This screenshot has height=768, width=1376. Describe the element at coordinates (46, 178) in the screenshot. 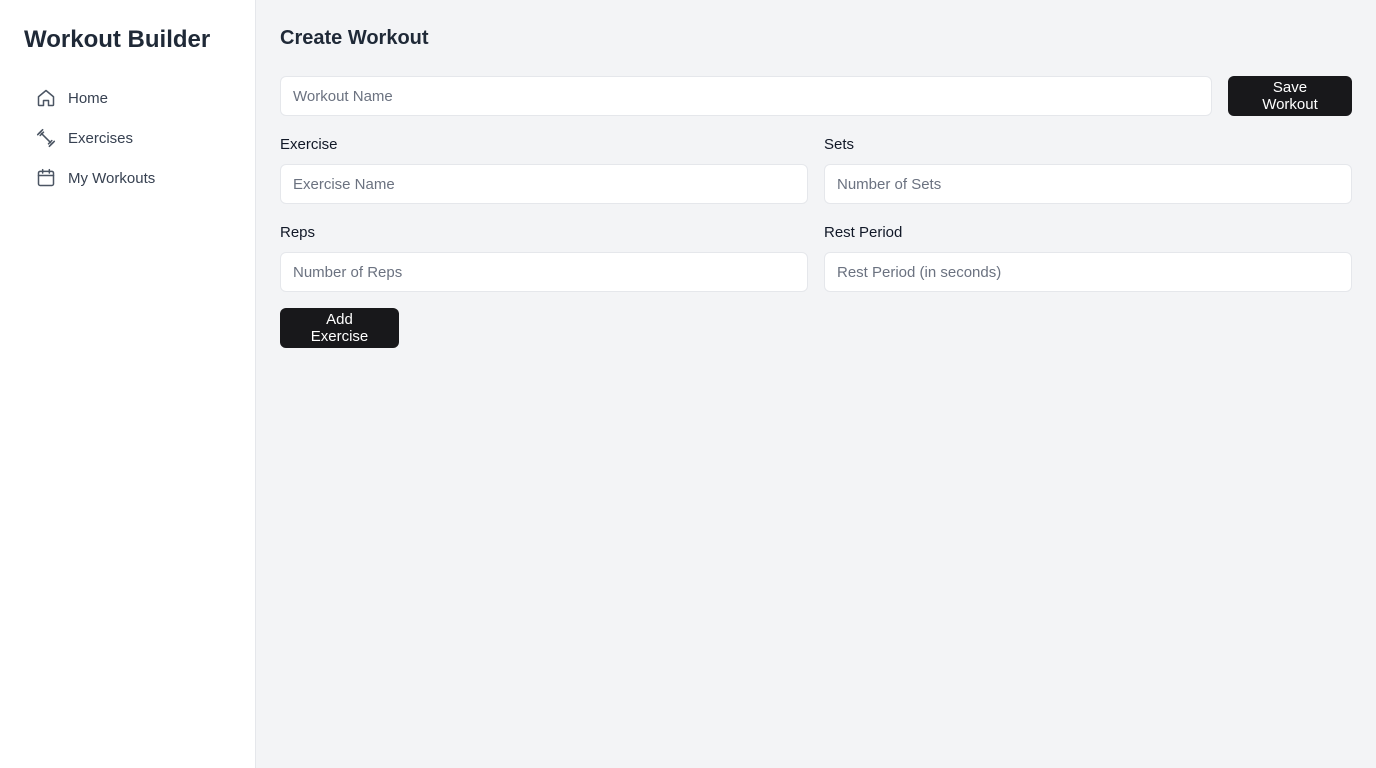

I see `calendar-icon` at that location.